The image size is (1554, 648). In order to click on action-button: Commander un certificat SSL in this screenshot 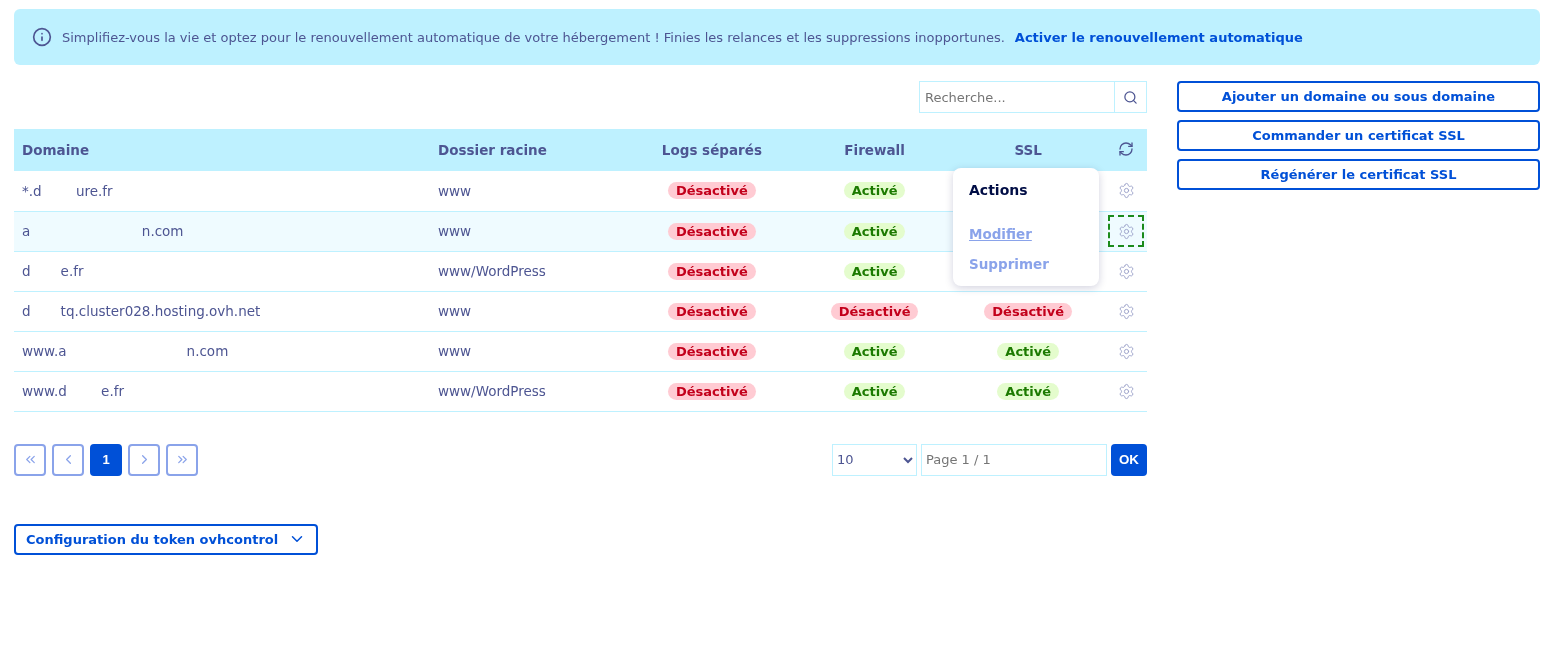, I will do `click(1358, 135)`.